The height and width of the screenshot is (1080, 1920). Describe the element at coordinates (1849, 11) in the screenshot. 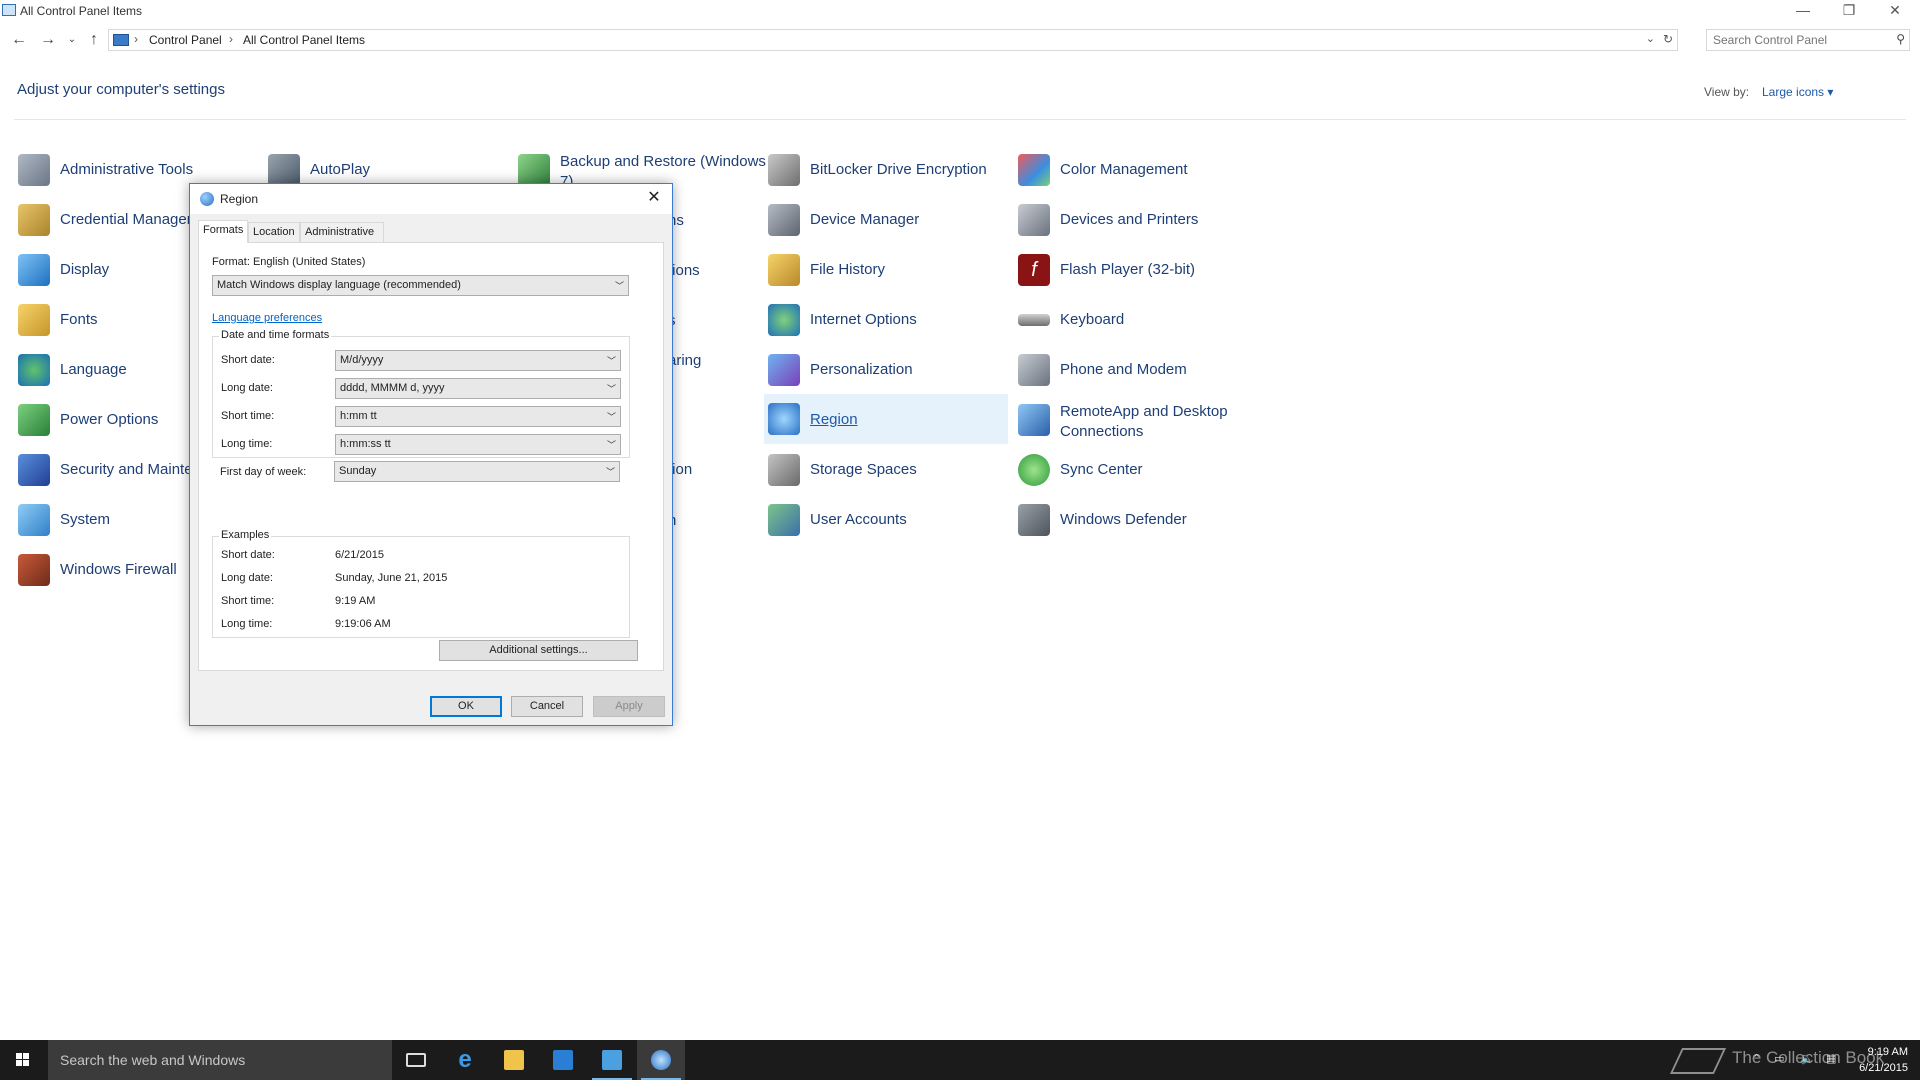

I see `restore-button: ❐` at that location.